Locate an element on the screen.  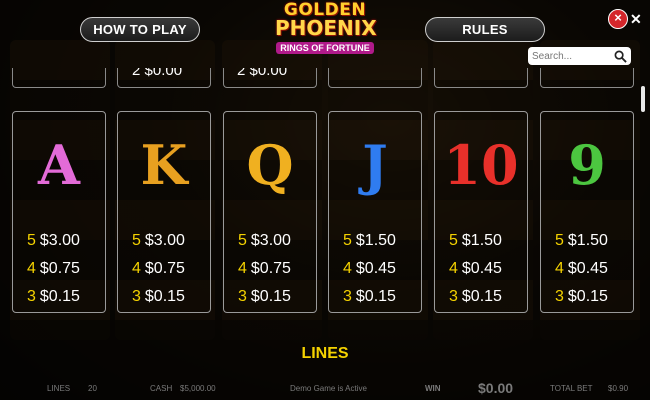
symbol-card-10: 10 5 $1.50 4 $0.45 3 $0.15 is located at coordinates (481, 212).